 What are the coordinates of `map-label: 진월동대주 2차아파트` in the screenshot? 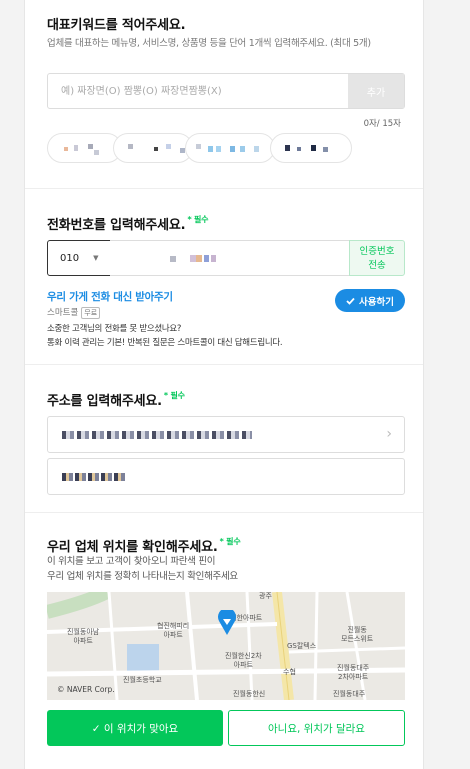 It's located at (353, 673).